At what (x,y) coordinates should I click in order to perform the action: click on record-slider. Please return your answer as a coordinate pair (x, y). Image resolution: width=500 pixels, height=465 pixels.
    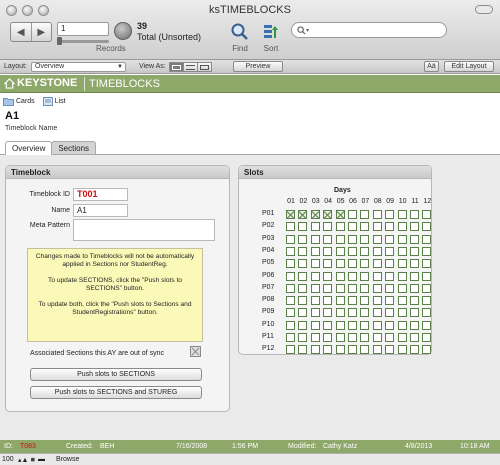
    Looking at the image, I should click on (83, 41).